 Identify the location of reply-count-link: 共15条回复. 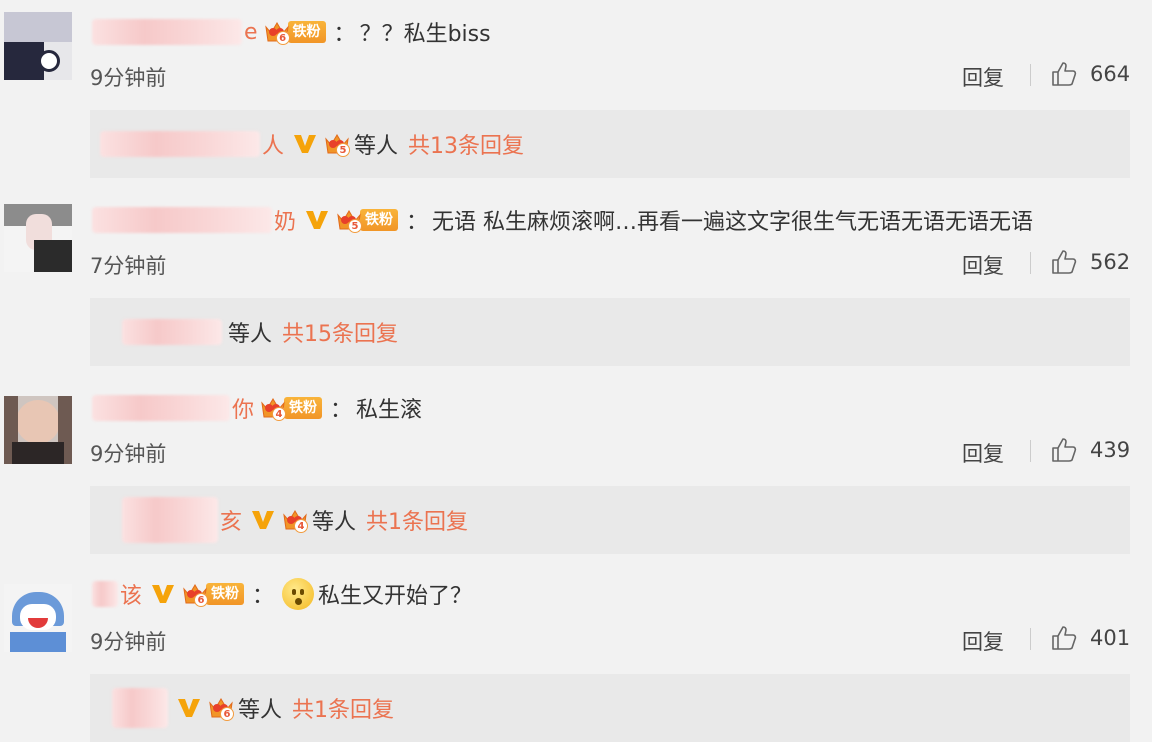
(340, 332).